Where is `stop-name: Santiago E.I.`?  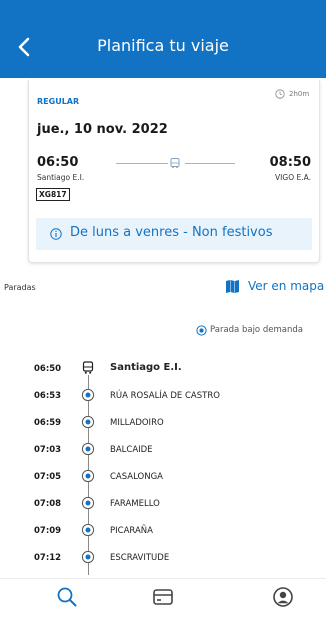
stop-name: Santiago E.I. is located at coordinates (146, 367).